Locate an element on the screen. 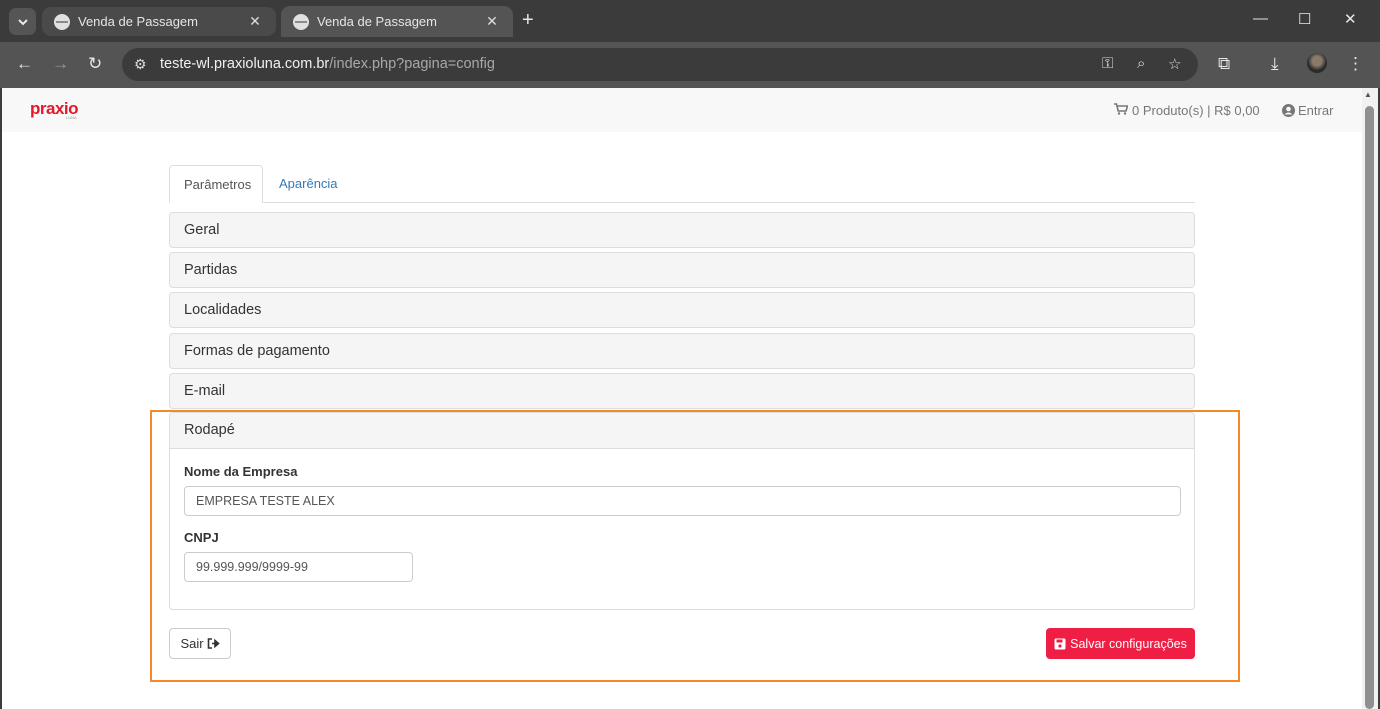 The height and width of the screenshot is (709, 1380). section-partidas: Partidas is located at coordinates (682, 270).